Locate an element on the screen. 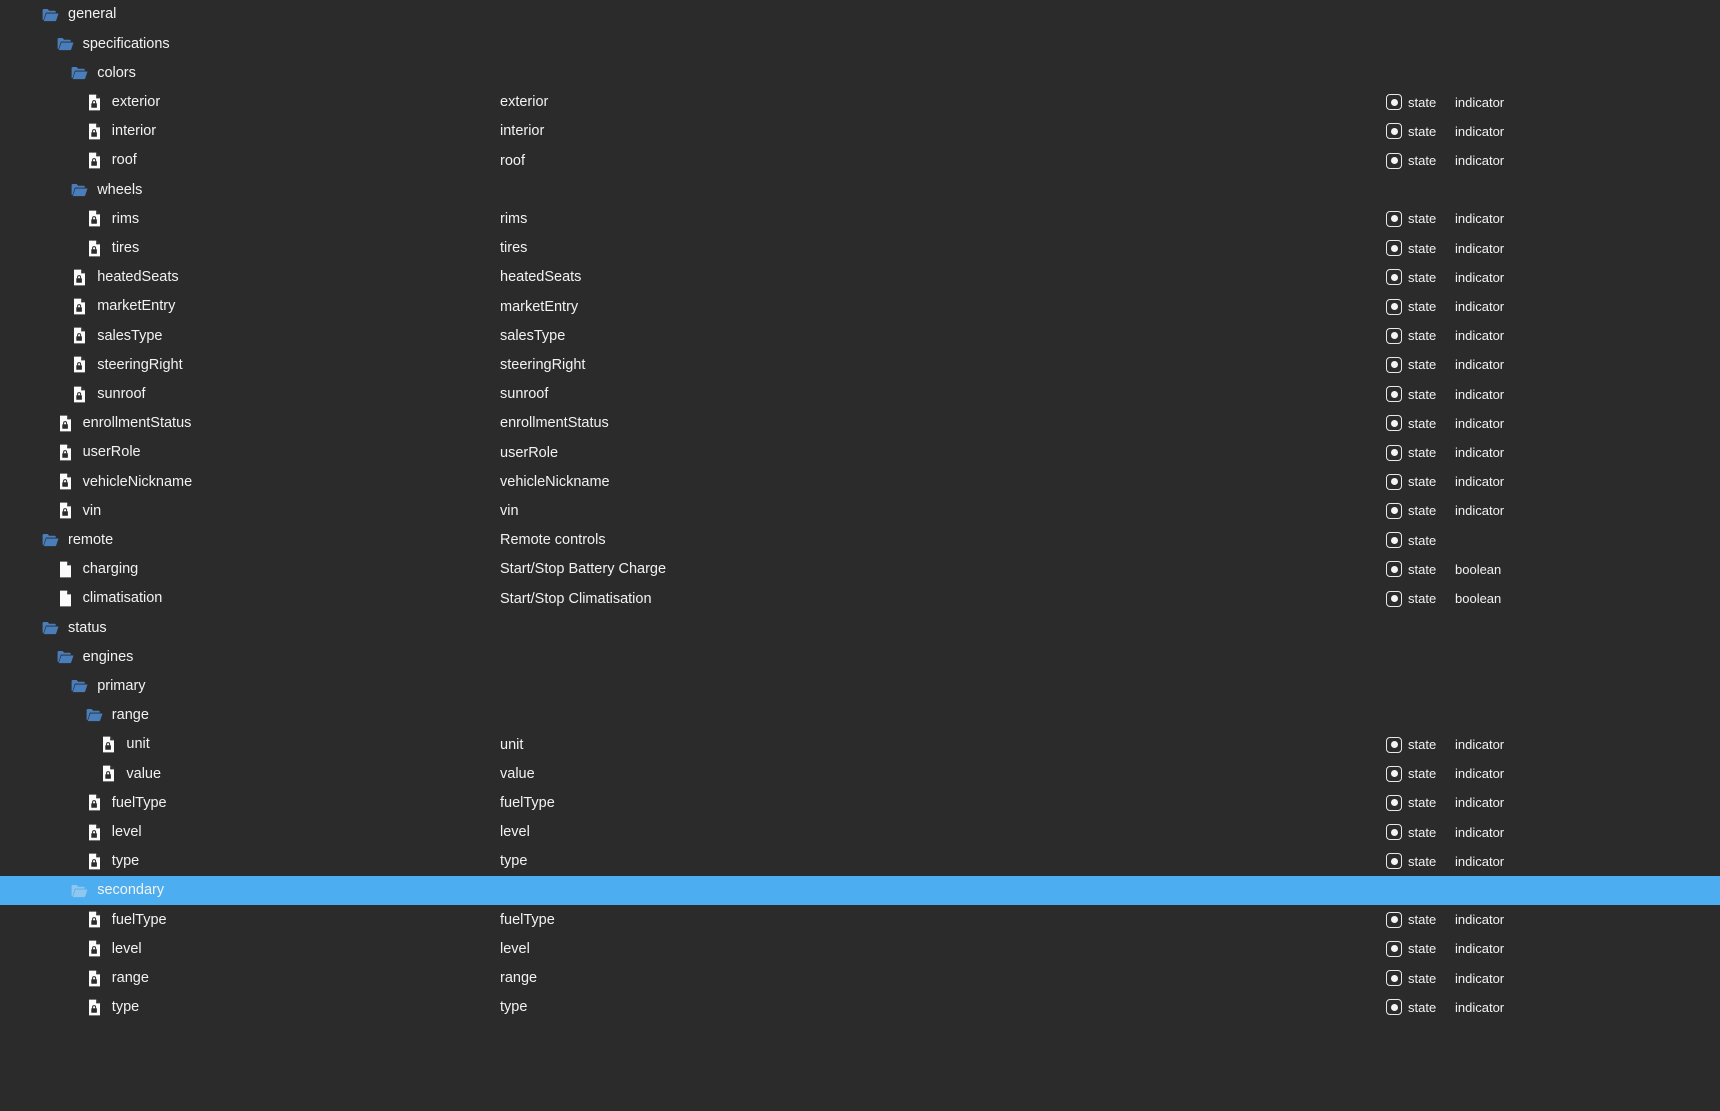 This screenshot has width=1720, height=1111. tree-row-name: general is located at coordinates (79, 14).